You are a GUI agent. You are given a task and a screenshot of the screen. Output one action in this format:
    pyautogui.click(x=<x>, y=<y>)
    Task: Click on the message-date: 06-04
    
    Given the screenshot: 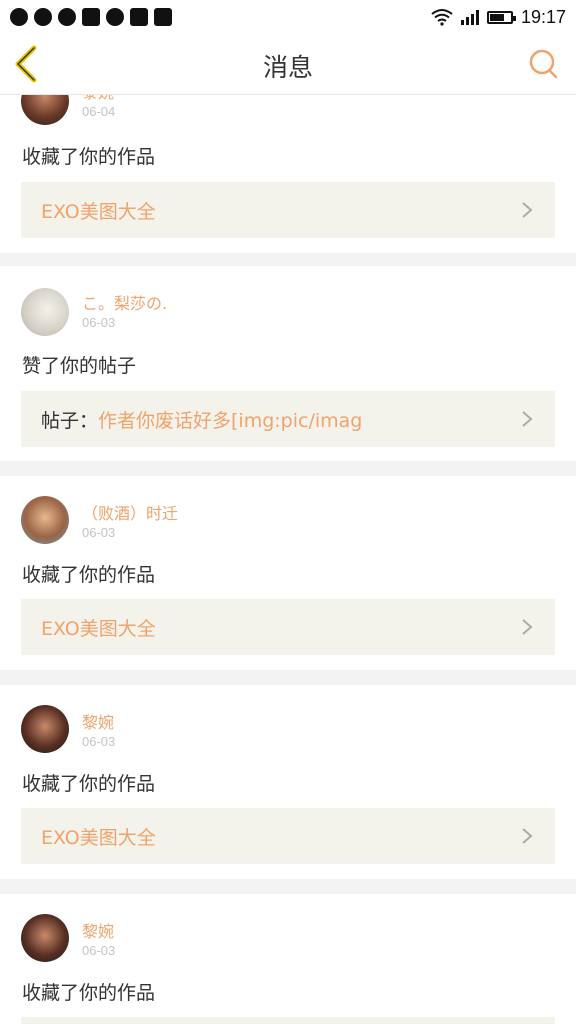 What is the action you would take?
    pyautogui.click(x=99, y=111)
    